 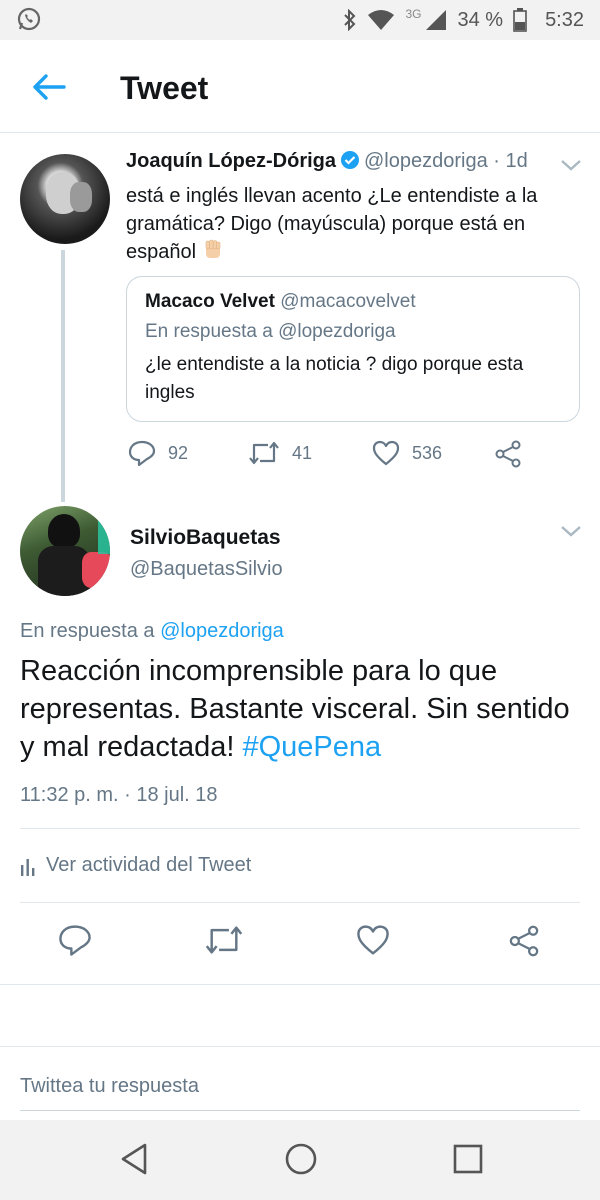 I want to click on battery-level: 34 %, so click(x=480, y=19).